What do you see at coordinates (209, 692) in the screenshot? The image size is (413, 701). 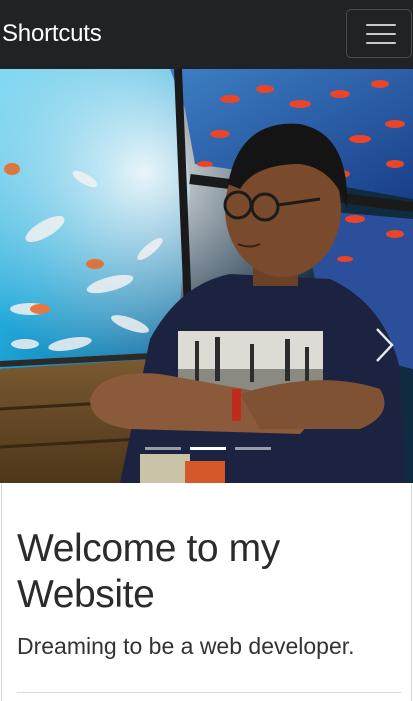 I see `horizontal-divider` at bounding box center [209, 692].